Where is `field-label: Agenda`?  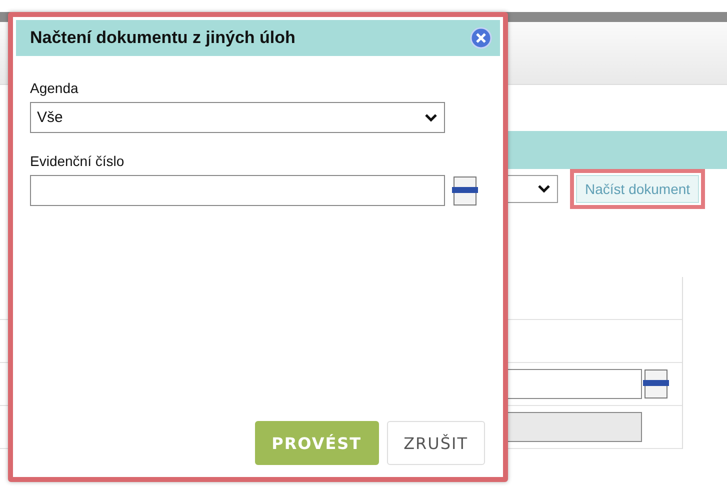
field-label: Agenda is located at coordinates (55, 88).